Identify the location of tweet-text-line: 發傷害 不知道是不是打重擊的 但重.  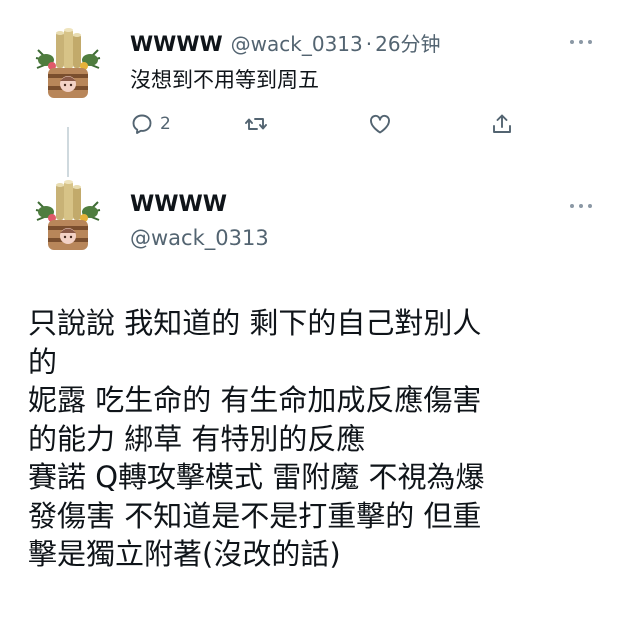
(255, 515).